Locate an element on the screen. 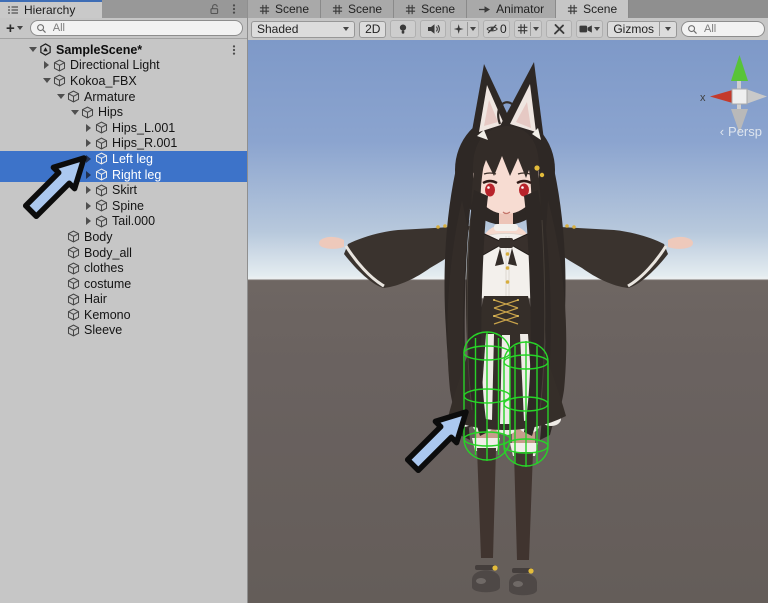 This screenshot has height=603, width=768. plus-icon: + is located at coordinates (10, 28).